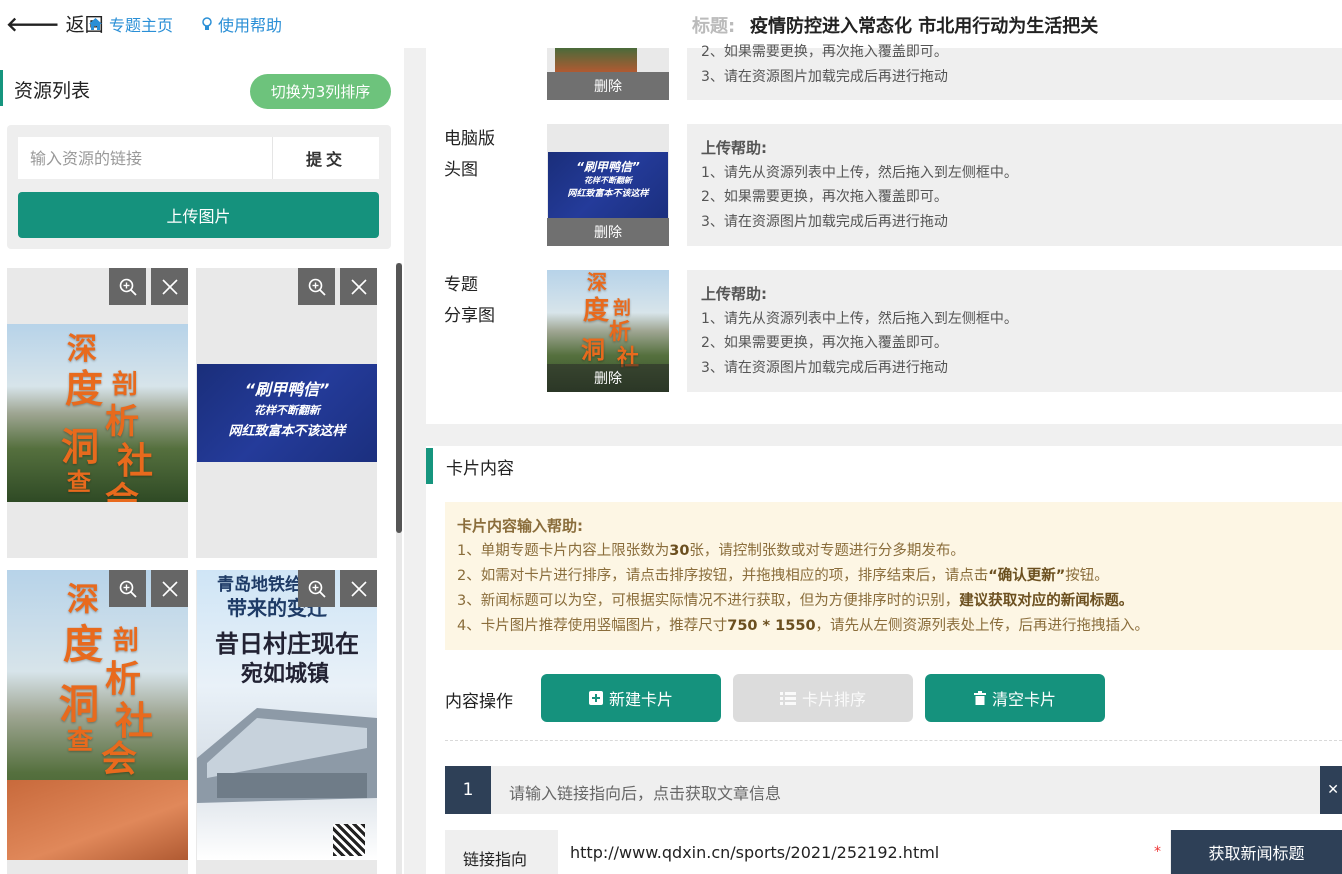  Describe the element at coordinates (640, 699) in the screenshot. I see `new-card-label: 新建卡片` at that location.